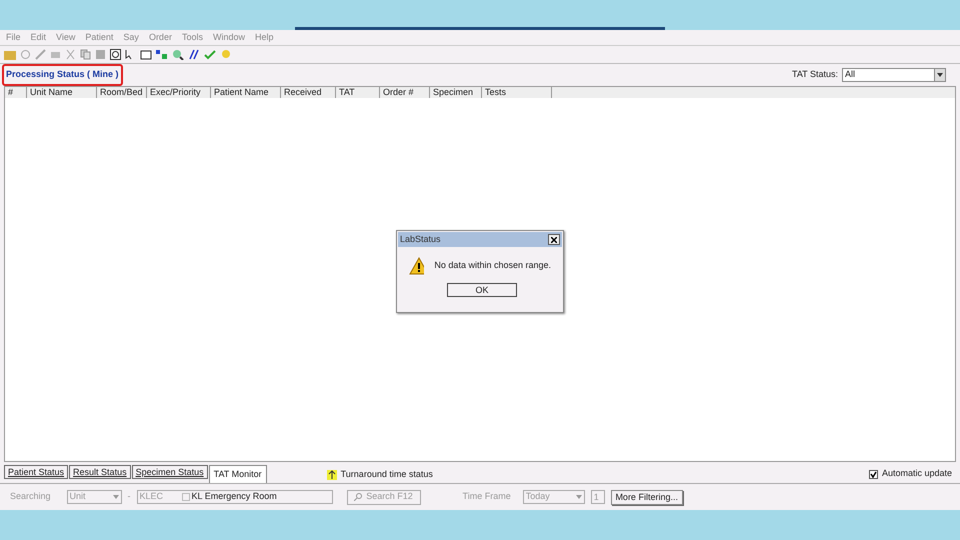 This screenshot has width=960, height=540. What do you see at coordinates (62, 75) in the screenshot?
I see `view-title: Processing Status ( Mine )` at bounding box center [62, 75].